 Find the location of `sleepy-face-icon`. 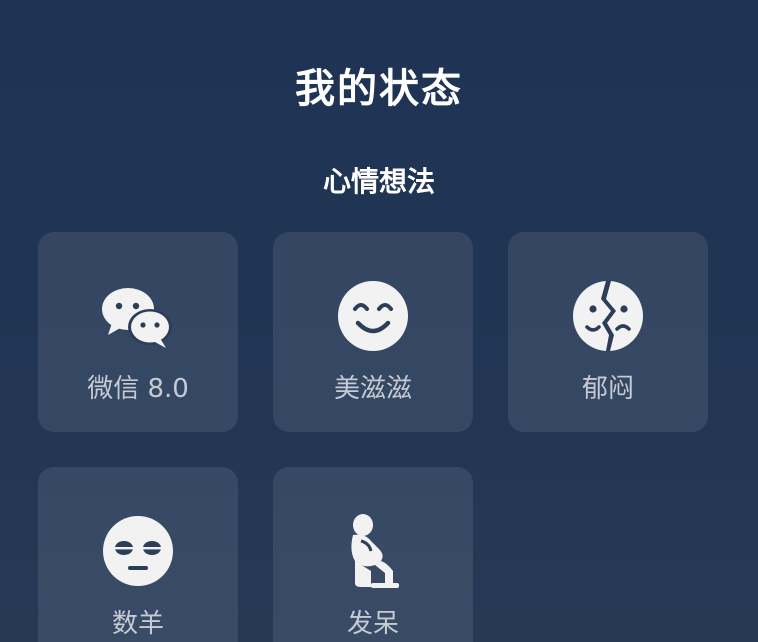

sleepy-face-icon is located at coordinates (138, 551).